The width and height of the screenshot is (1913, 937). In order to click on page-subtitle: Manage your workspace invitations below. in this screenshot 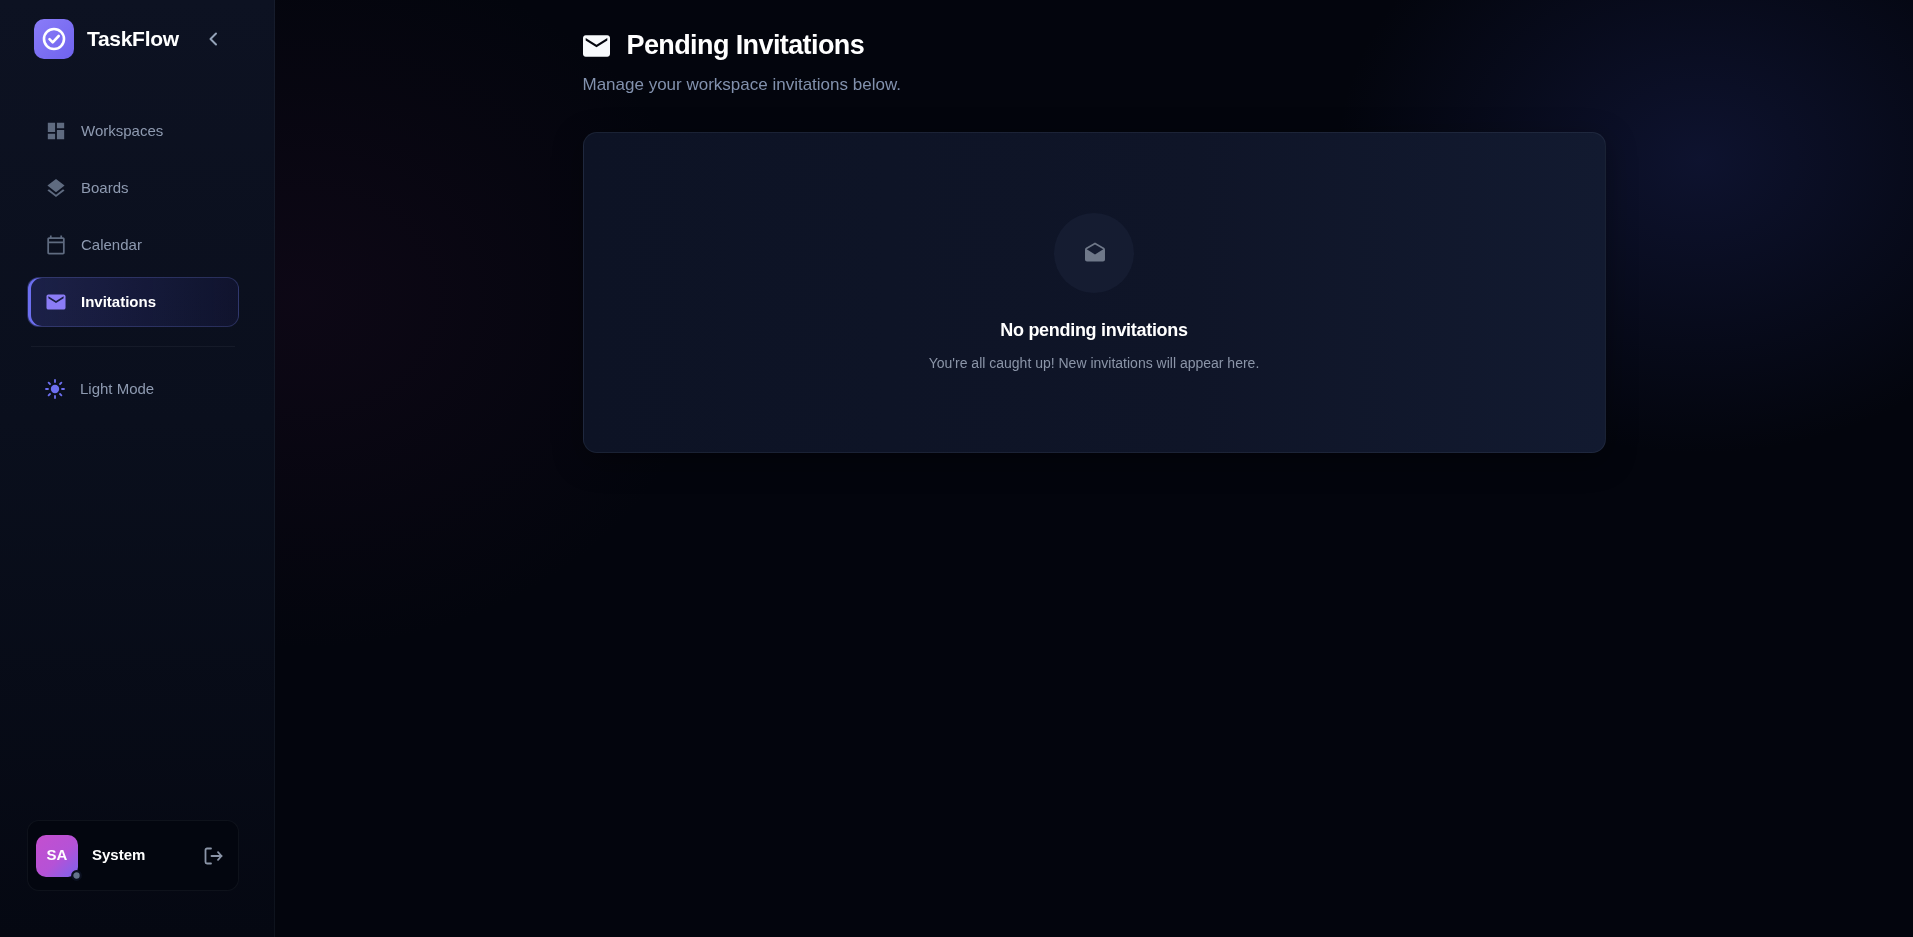, I will do `click(742, 84)`.